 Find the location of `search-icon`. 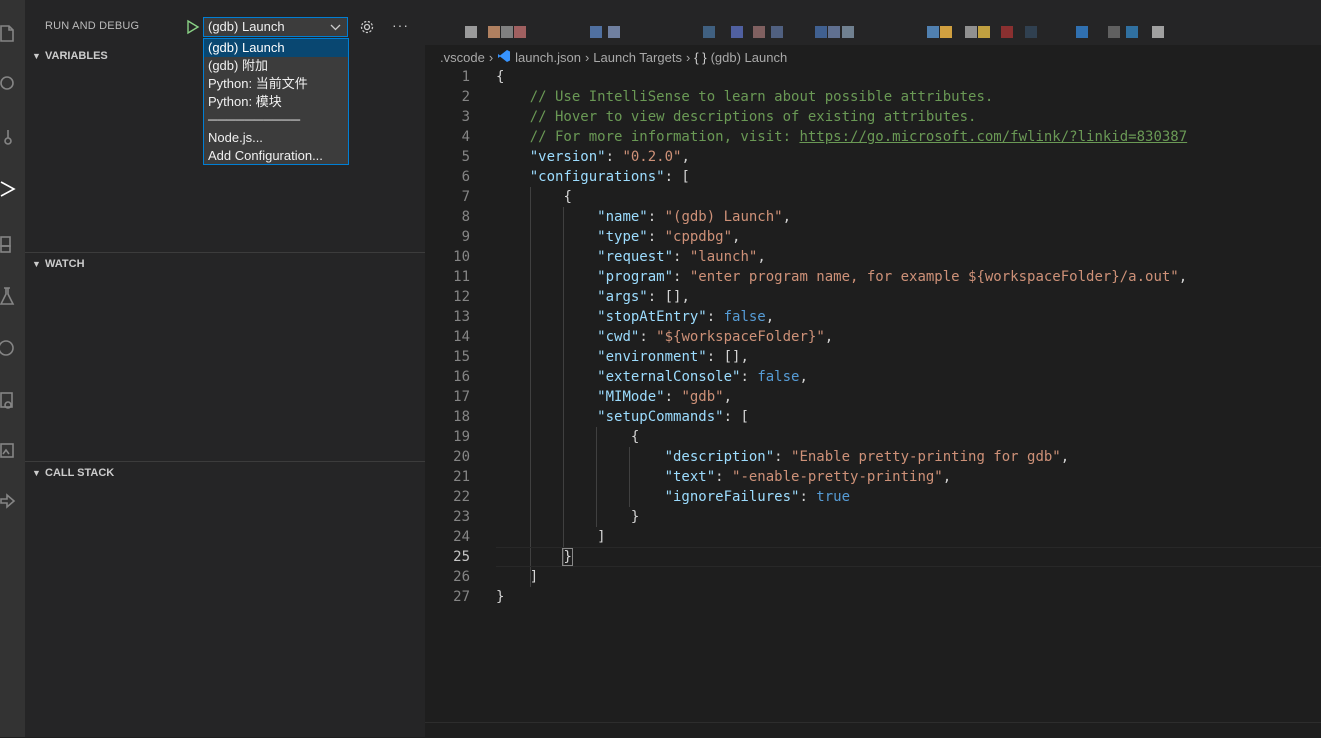

search-icon is located at coordinates (11, 83).